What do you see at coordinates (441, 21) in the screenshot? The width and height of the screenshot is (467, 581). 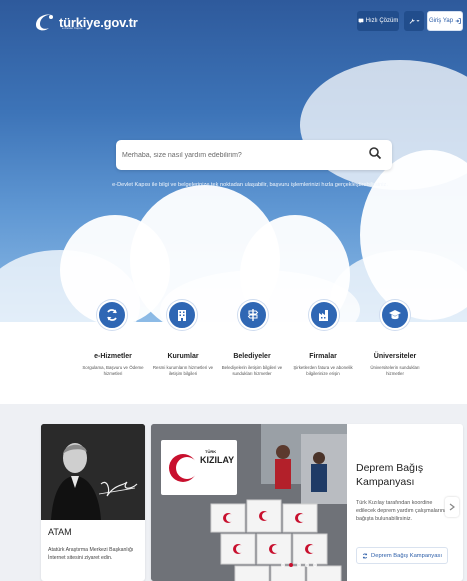 I see `login-label: Giriş Yap` at bounding box center [441, 21].